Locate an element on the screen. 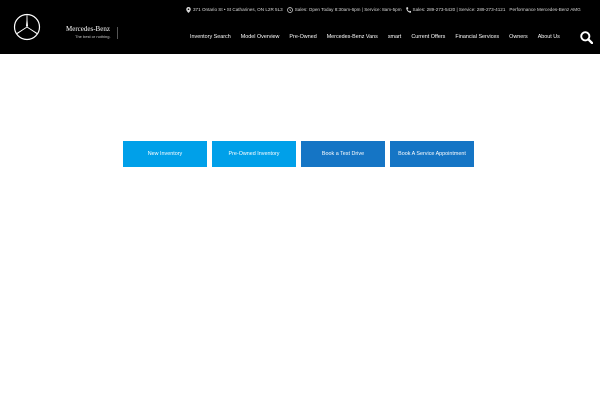 Image resolution: width=600 pixels, height=400 pixels. nav-pre-owned: Pre-Owned is located at coordinates (302, 37).